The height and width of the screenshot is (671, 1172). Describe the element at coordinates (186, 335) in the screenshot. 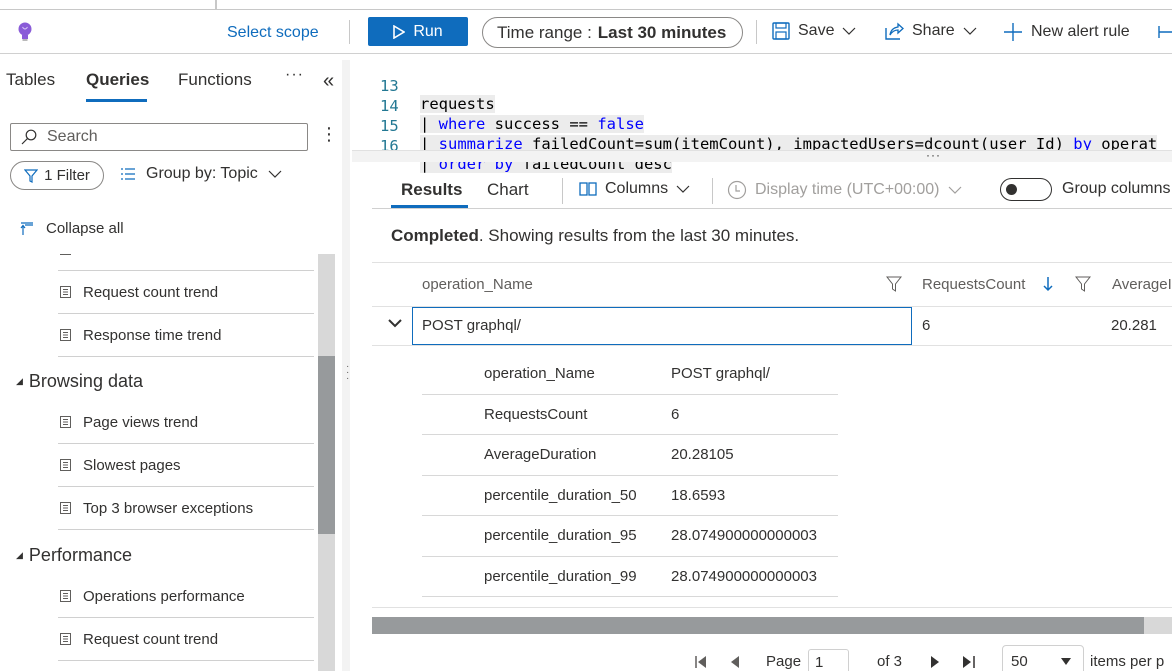

I see `tree-item: Response time trend` at that location.